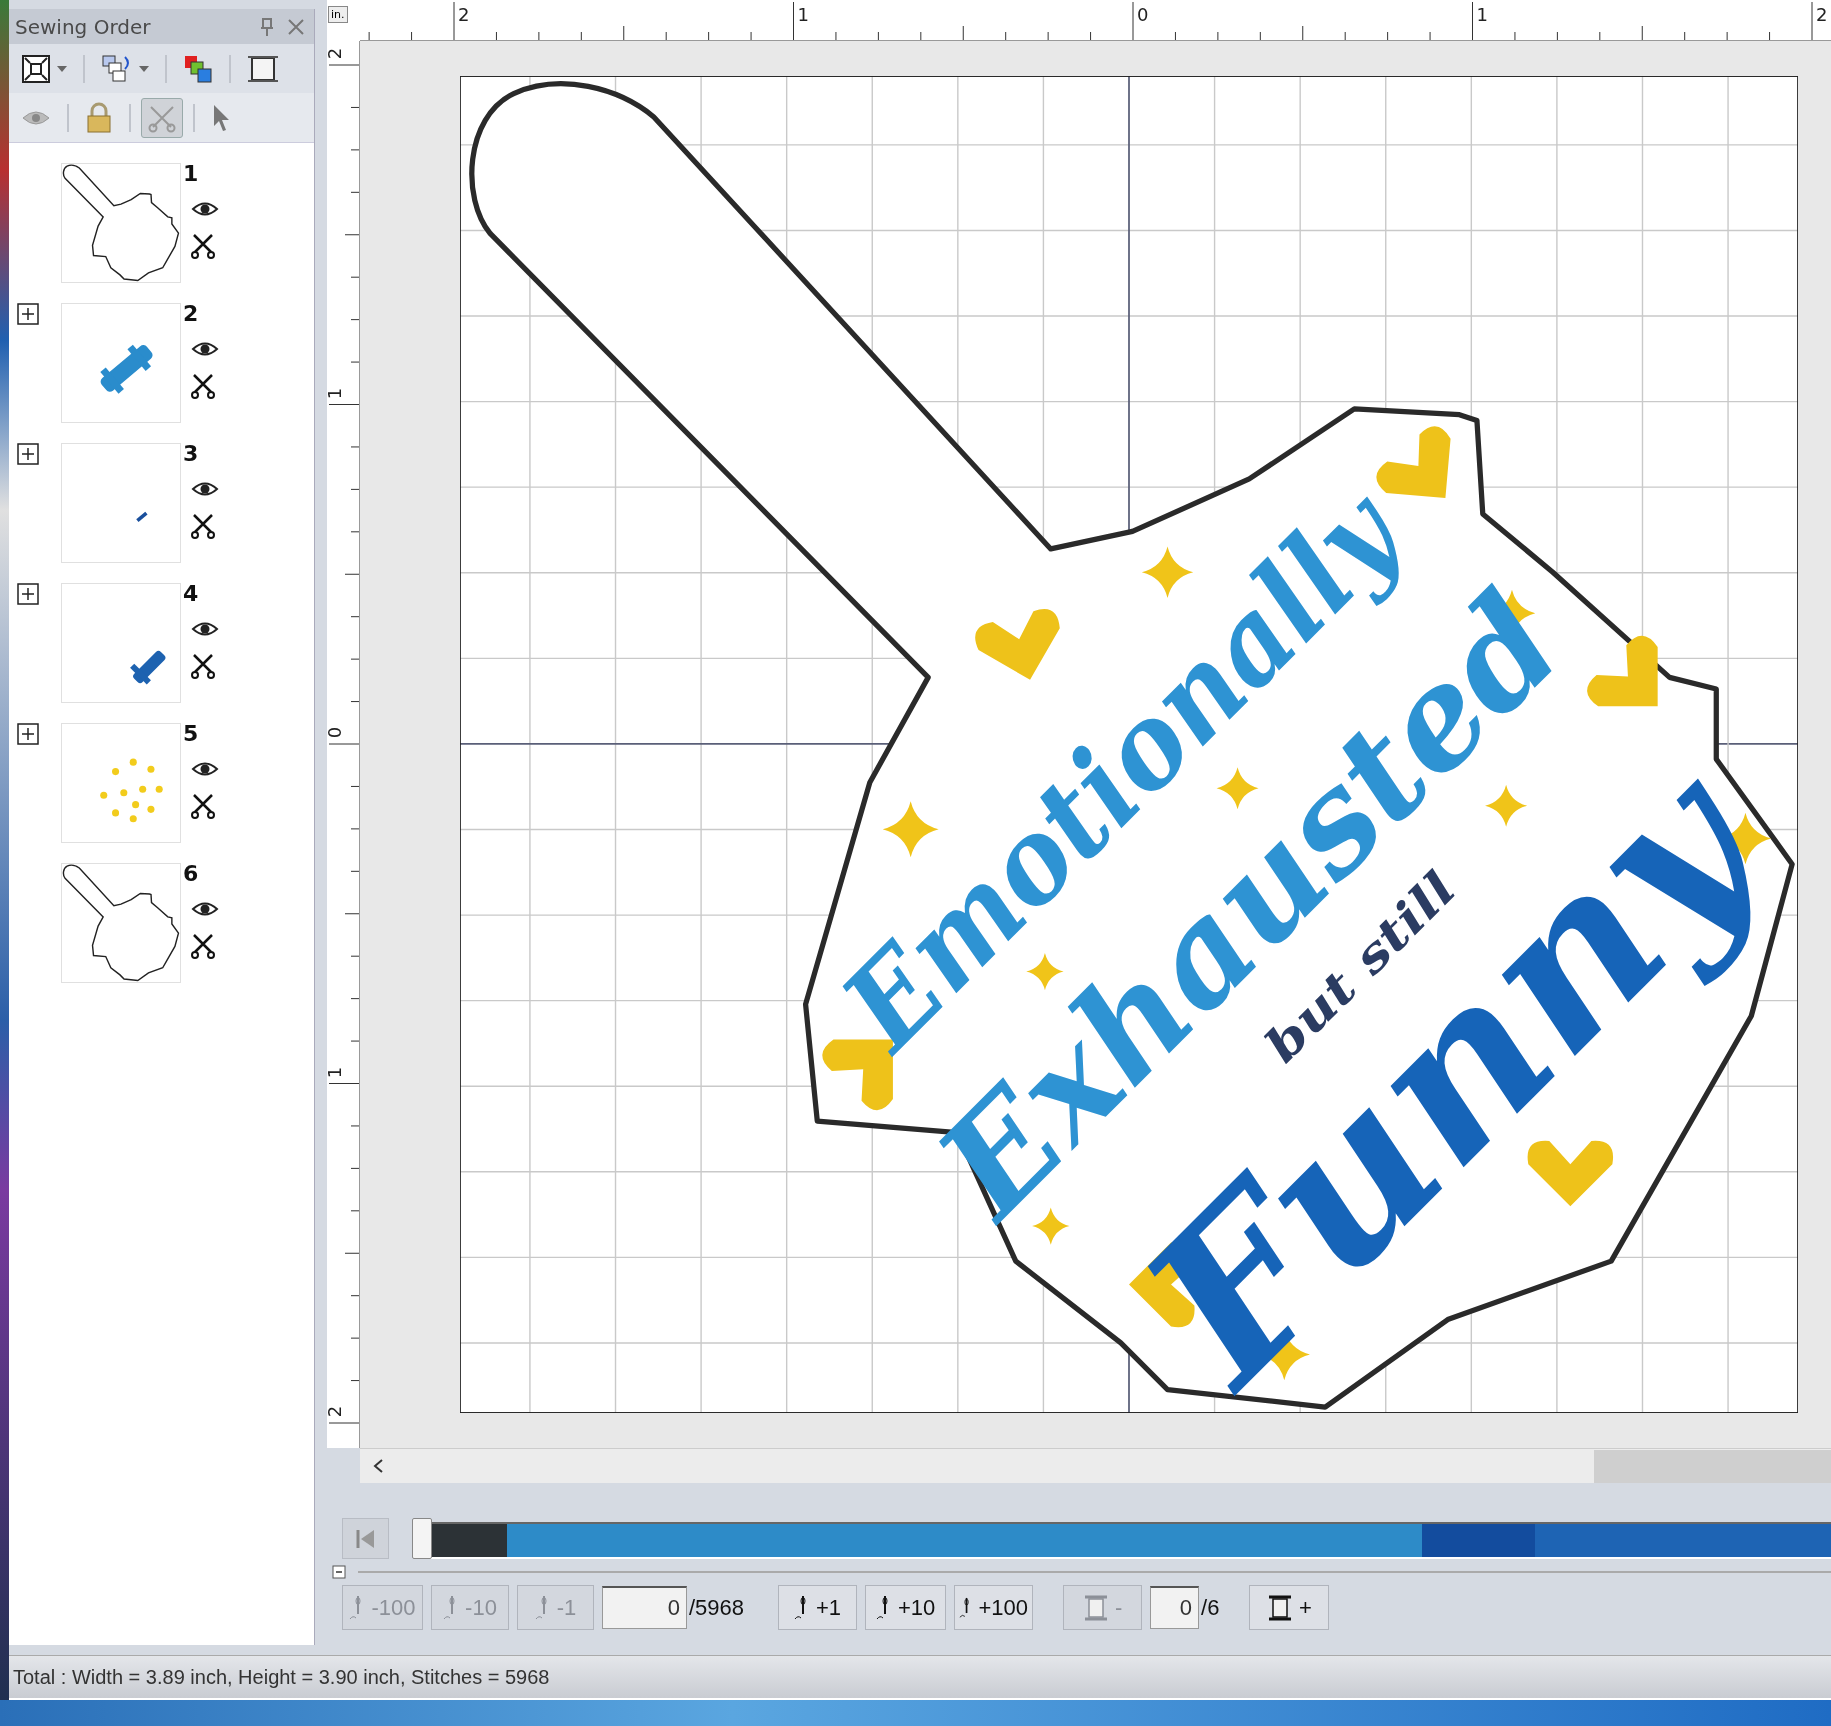 This screenshot has height=1726, width=1831. I want to click on item-number: 1, so click(191, 174).